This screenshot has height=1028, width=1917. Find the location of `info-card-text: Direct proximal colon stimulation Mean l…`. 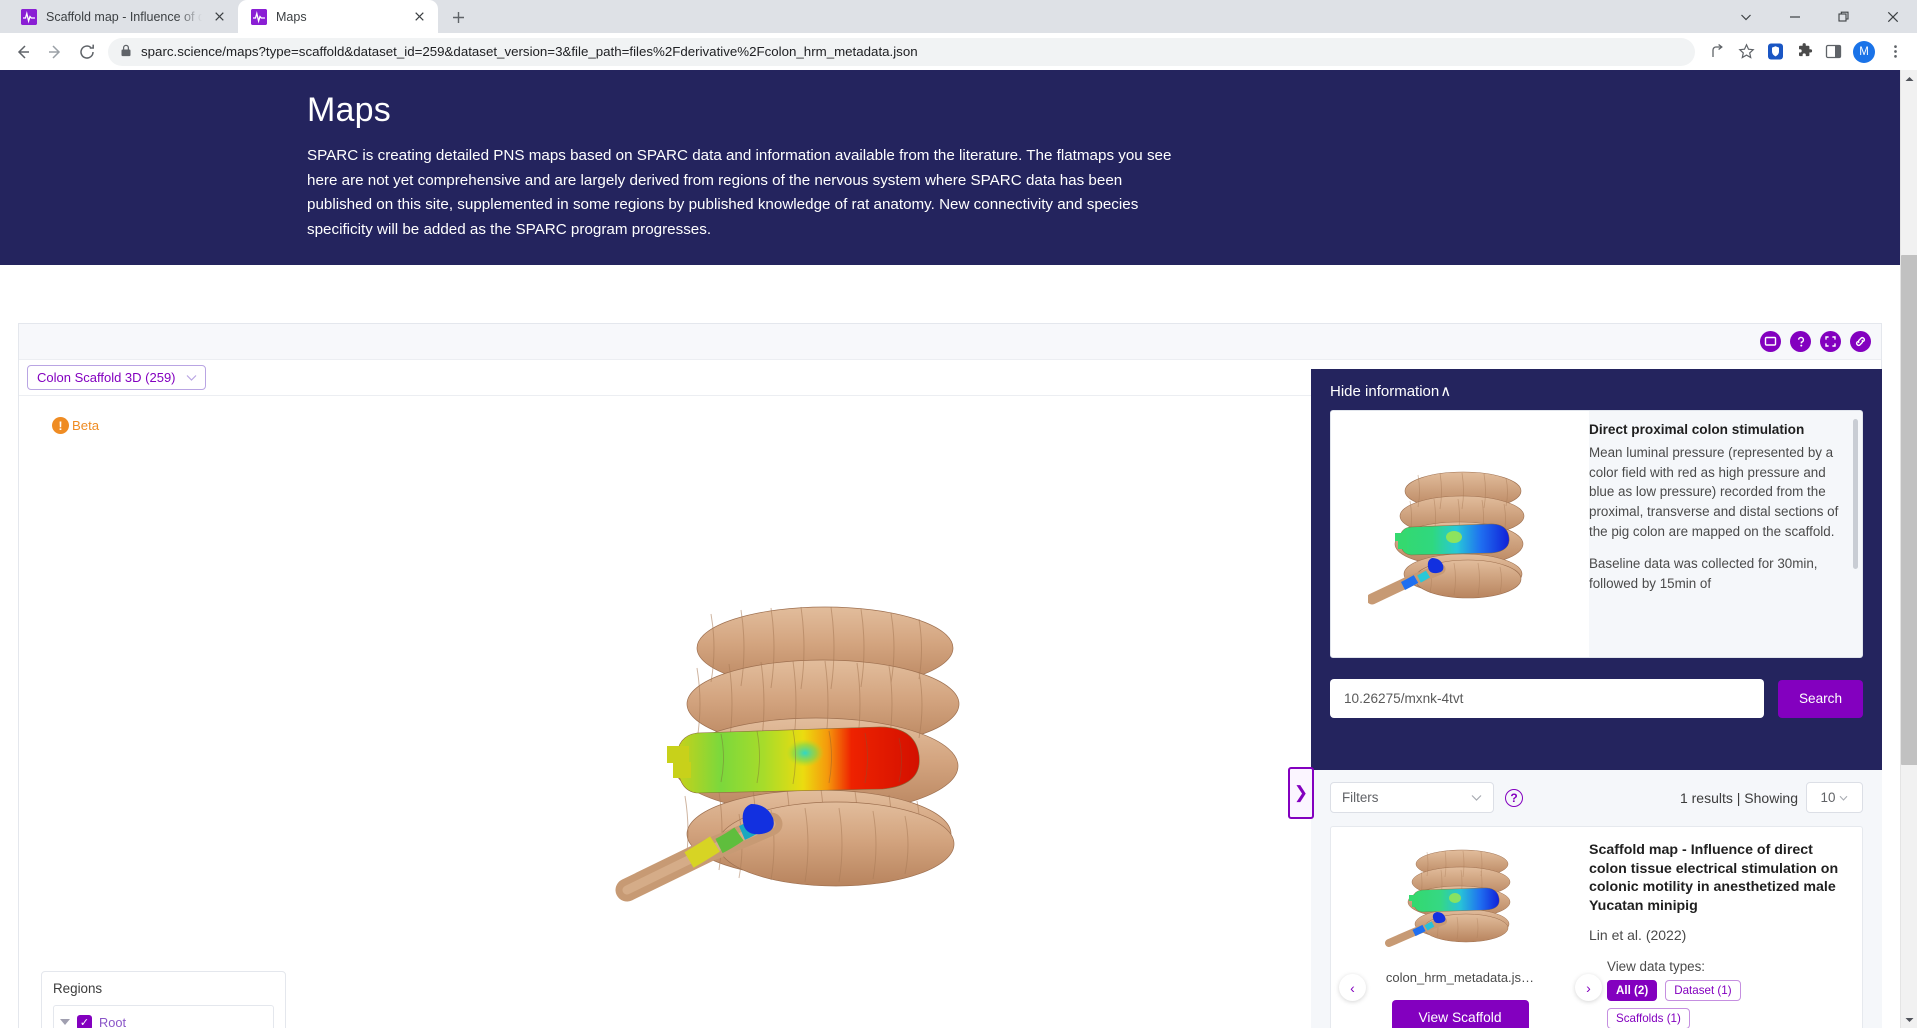

info-card-text: Direct proximal colon stimulation Mean l… is located at coordinates (1725, 534).